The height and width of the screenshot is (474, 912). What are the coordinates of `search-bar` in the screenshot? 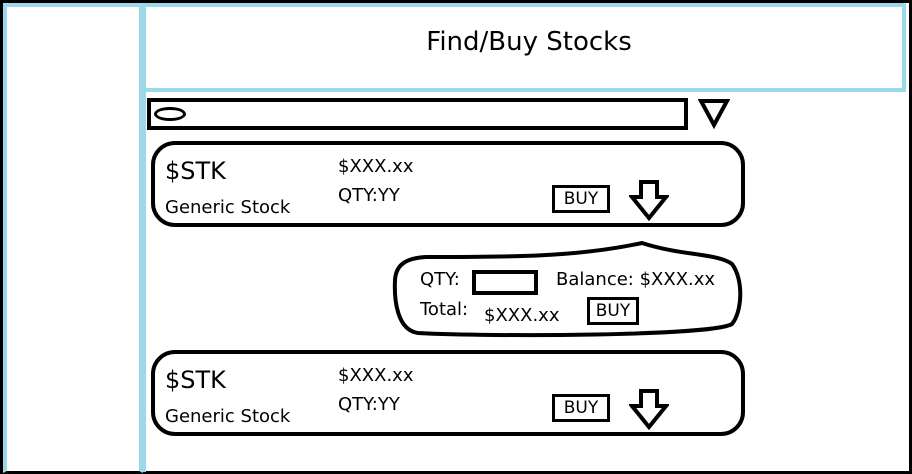 It's located at (417, 114).